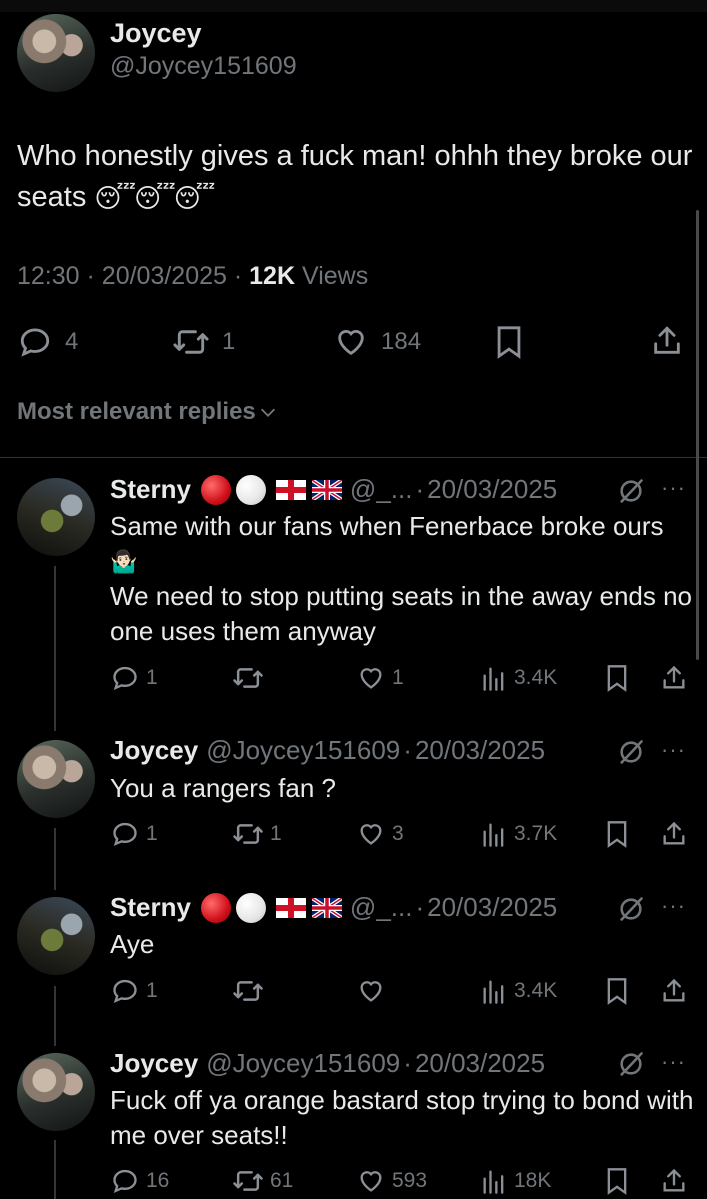 Image resolution: width=707 pixels, height=1199 pixels. I want to click on shrug-emoji: 🤷🏻‍♂️, so click(124, 561).